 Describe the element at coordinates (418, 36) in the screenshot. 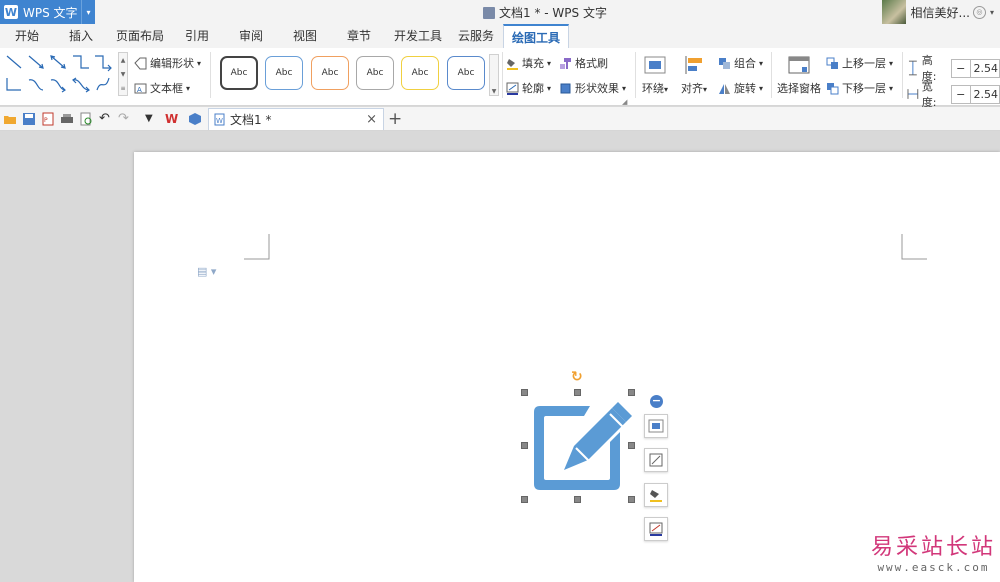

I see `tab-developer-tools: 开发工具` at that location.